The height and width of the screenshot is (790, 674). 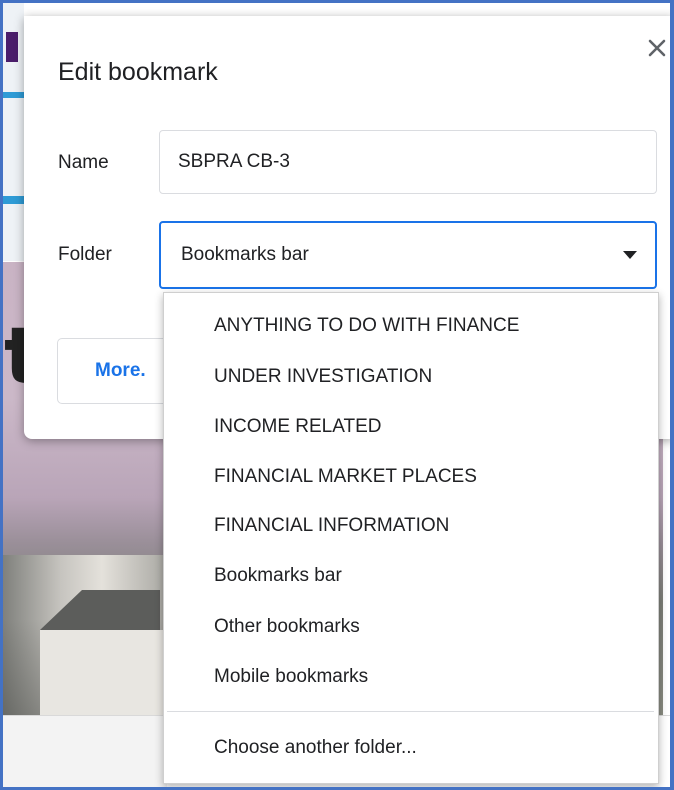 What do you see at coordinates (85, 254) in the screenshot?
I see `folder-label: Folder` at bounding box center [85, 254].